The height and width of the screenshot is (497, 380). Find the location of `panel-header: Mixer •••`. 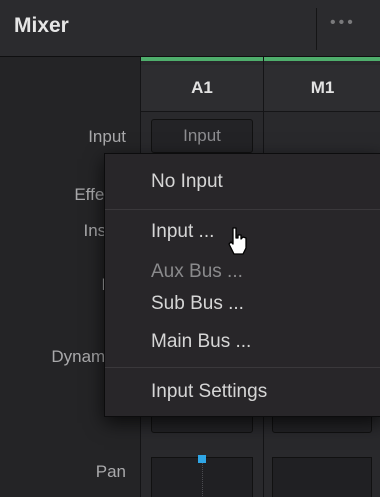

panel-header: Mixer ••• is located at coordinates (190, 28).